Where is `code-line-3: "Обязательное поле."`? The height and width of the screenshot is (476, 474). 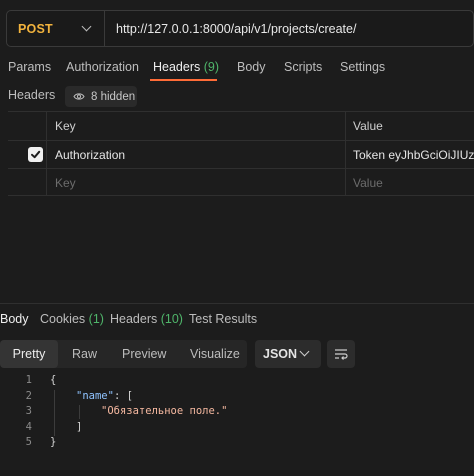 code-line-3: "Обязательное поле." is located at coordinates (164, 411).